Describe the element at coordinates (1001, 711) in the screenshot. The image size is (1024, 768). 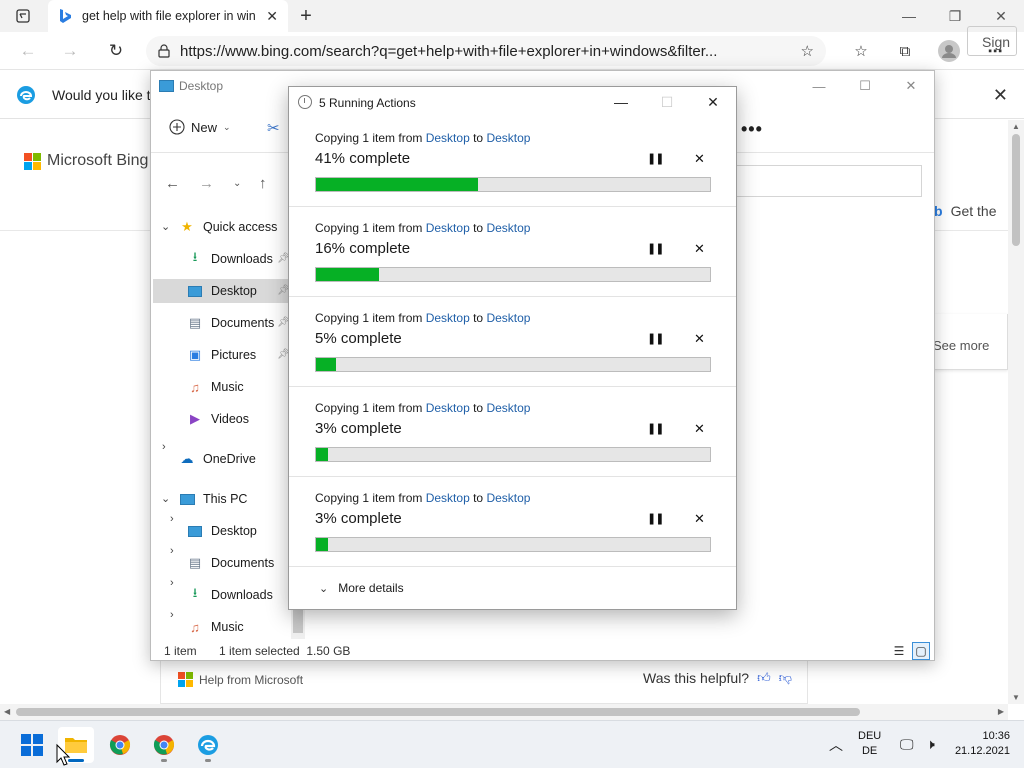
I see `scroll-right-icon: ▶` at that location.